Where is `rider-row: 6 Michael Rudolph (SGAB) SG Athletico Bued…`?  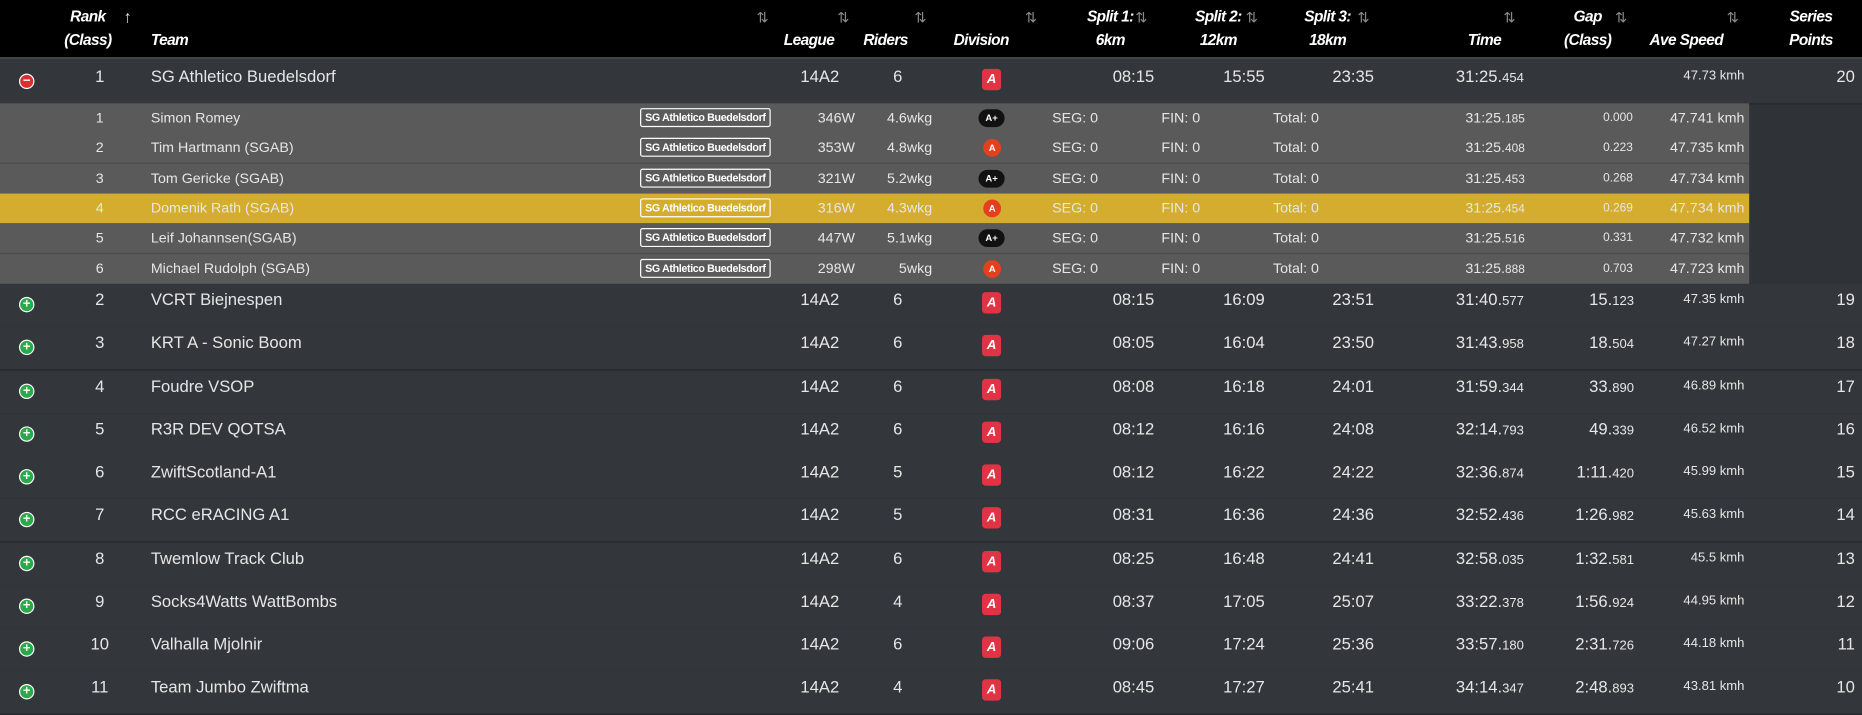
rider-row: 6 Michael Rudolph (SGAB) SG Athletico Bued… is located at coordinates (875, 269).